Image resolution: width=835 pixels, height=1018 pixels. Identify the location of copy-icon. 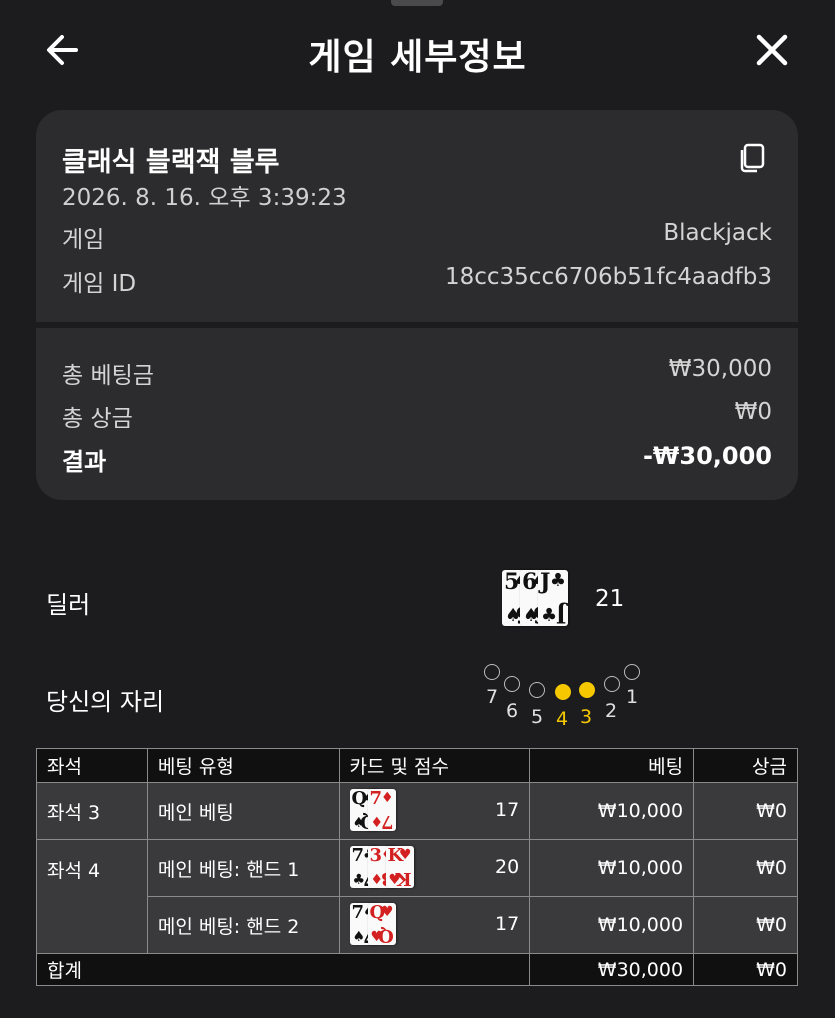
(752, 158).